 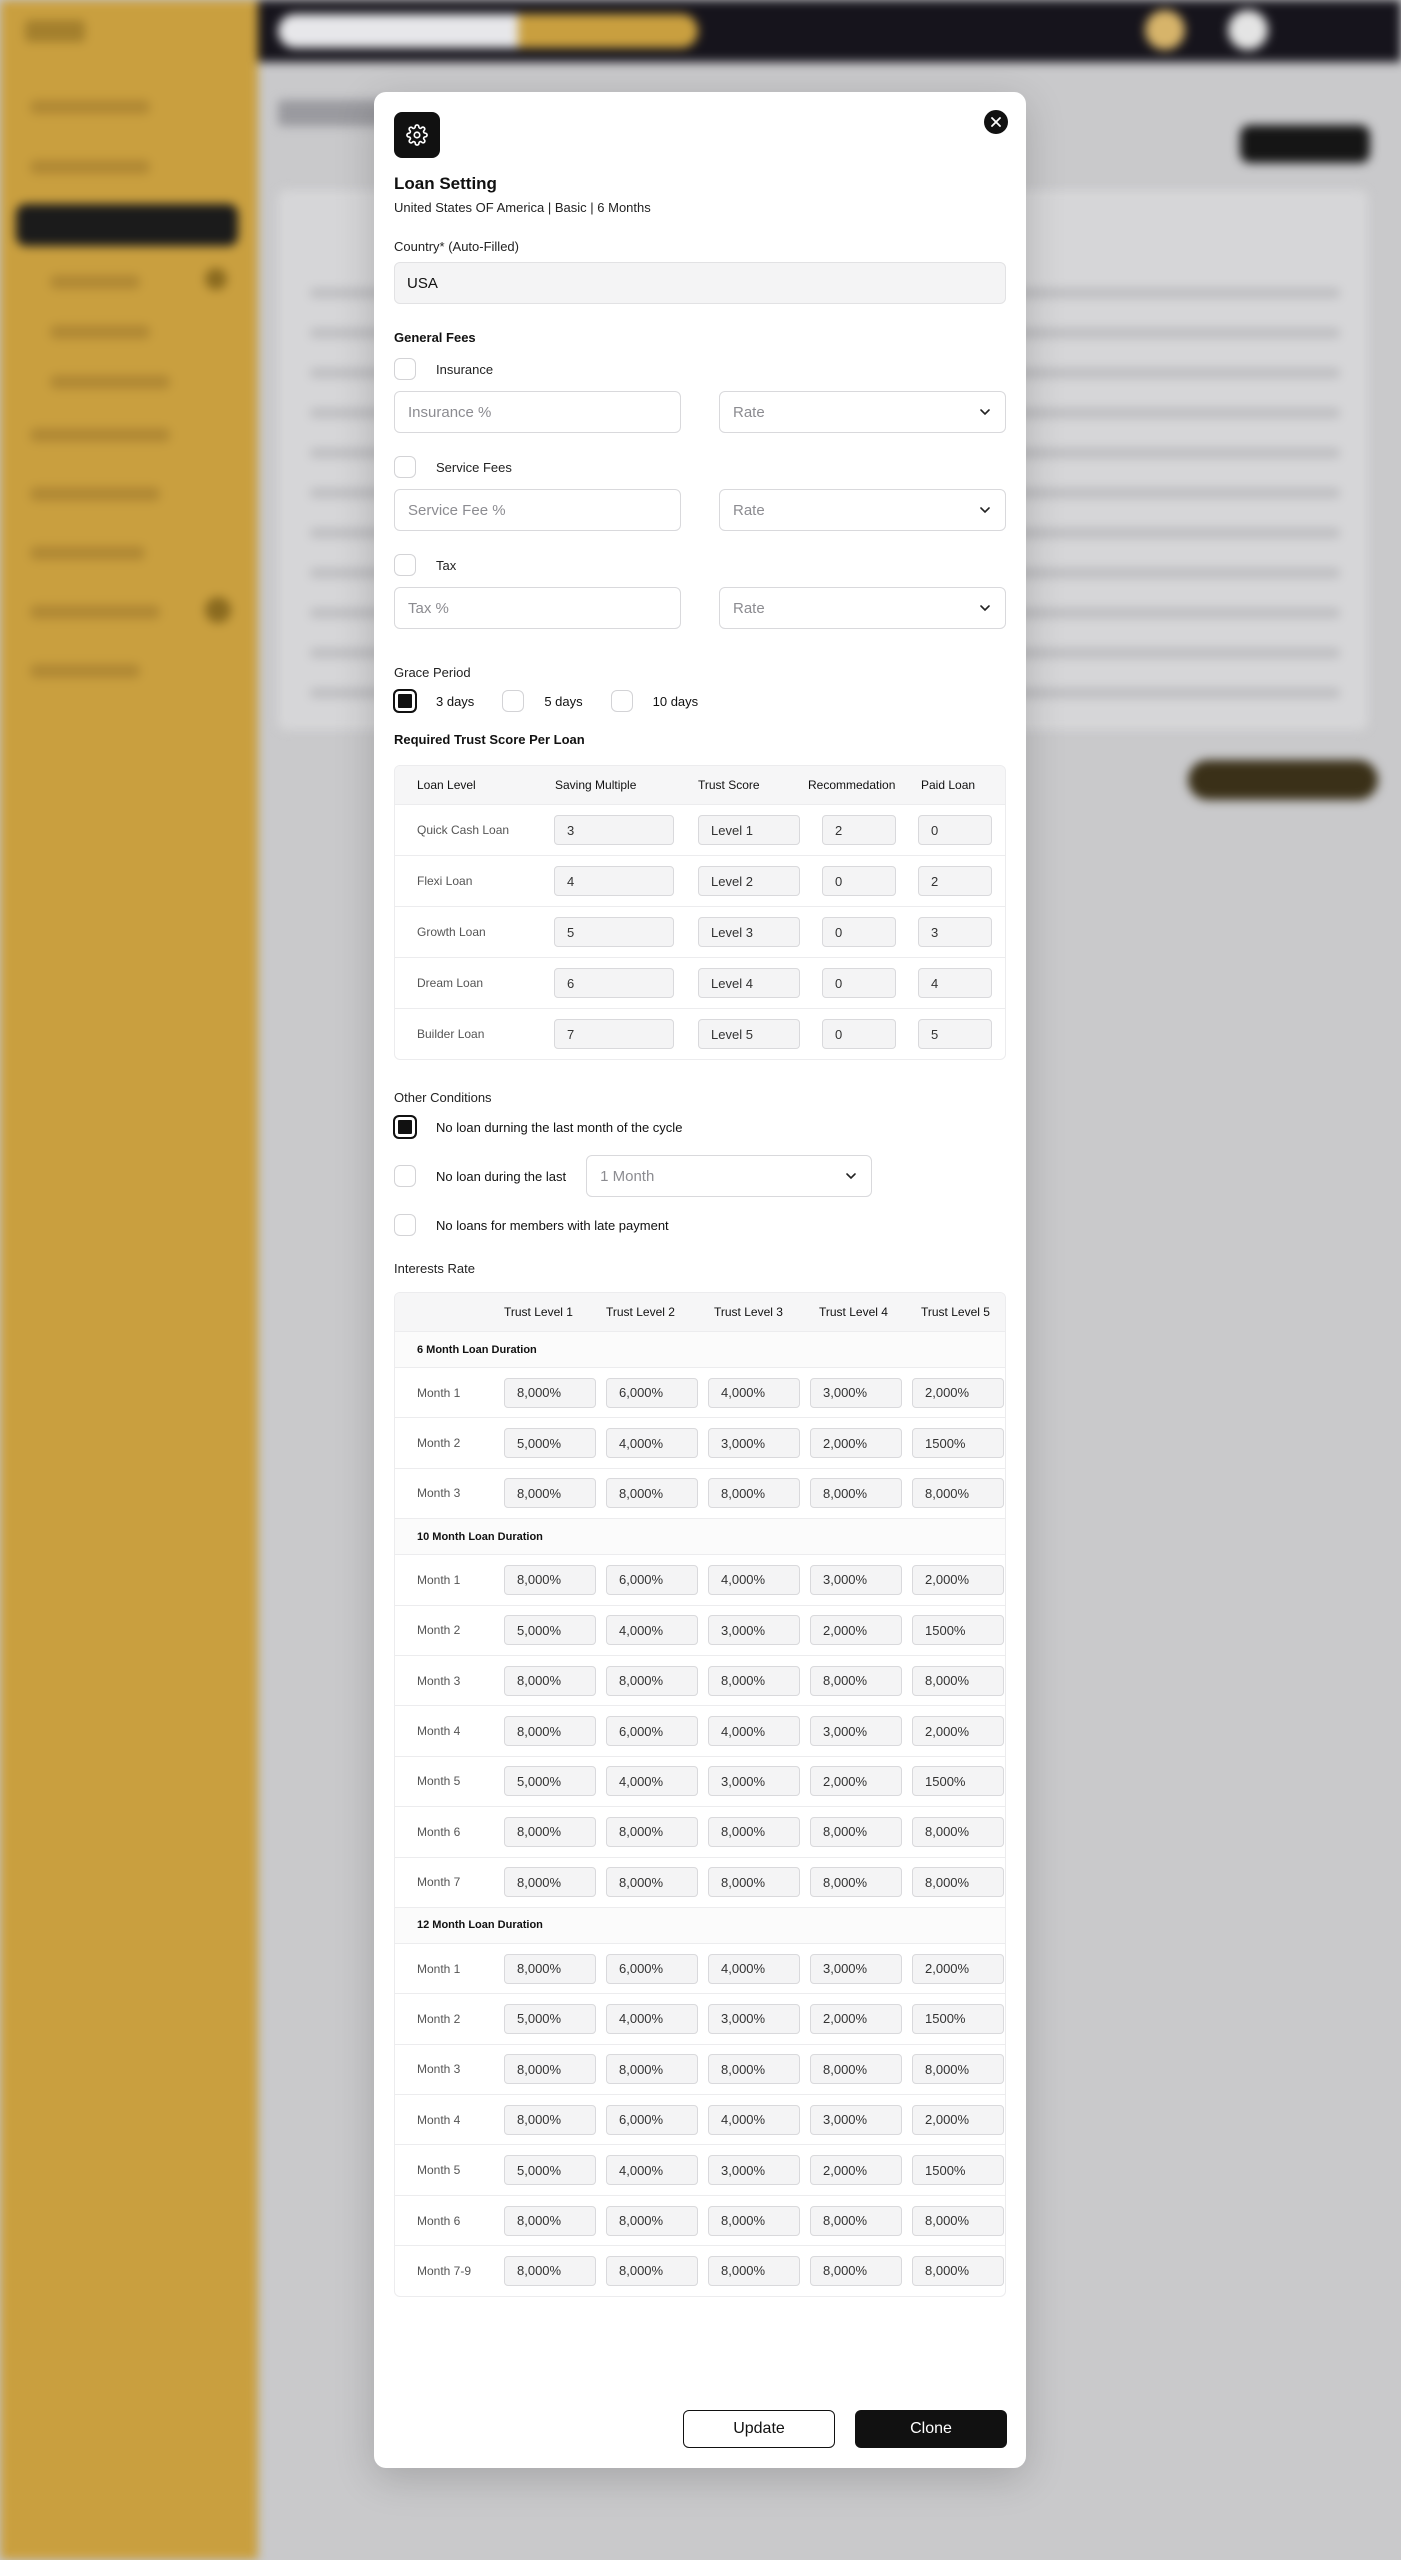 What do you see at coordinates (614, 1034) in the screenshot?
I see `saving-multiple-input: 7` at bounding box center [614, 1034].